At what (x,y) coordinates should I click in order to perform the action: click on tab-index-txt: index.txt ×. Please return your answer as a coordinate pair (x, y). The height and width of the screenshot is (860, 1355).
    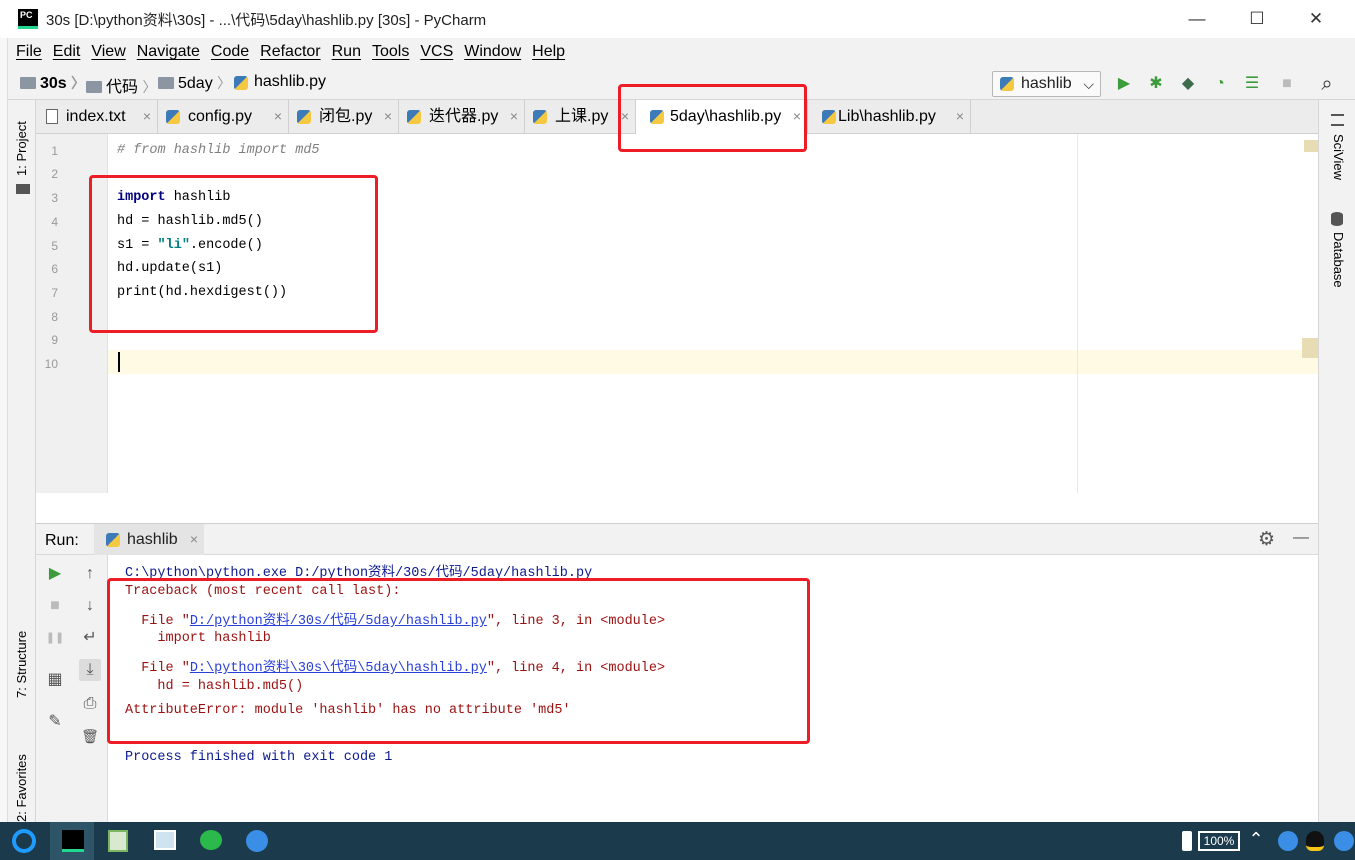
    Looking at the image, I should click on (97, 116).